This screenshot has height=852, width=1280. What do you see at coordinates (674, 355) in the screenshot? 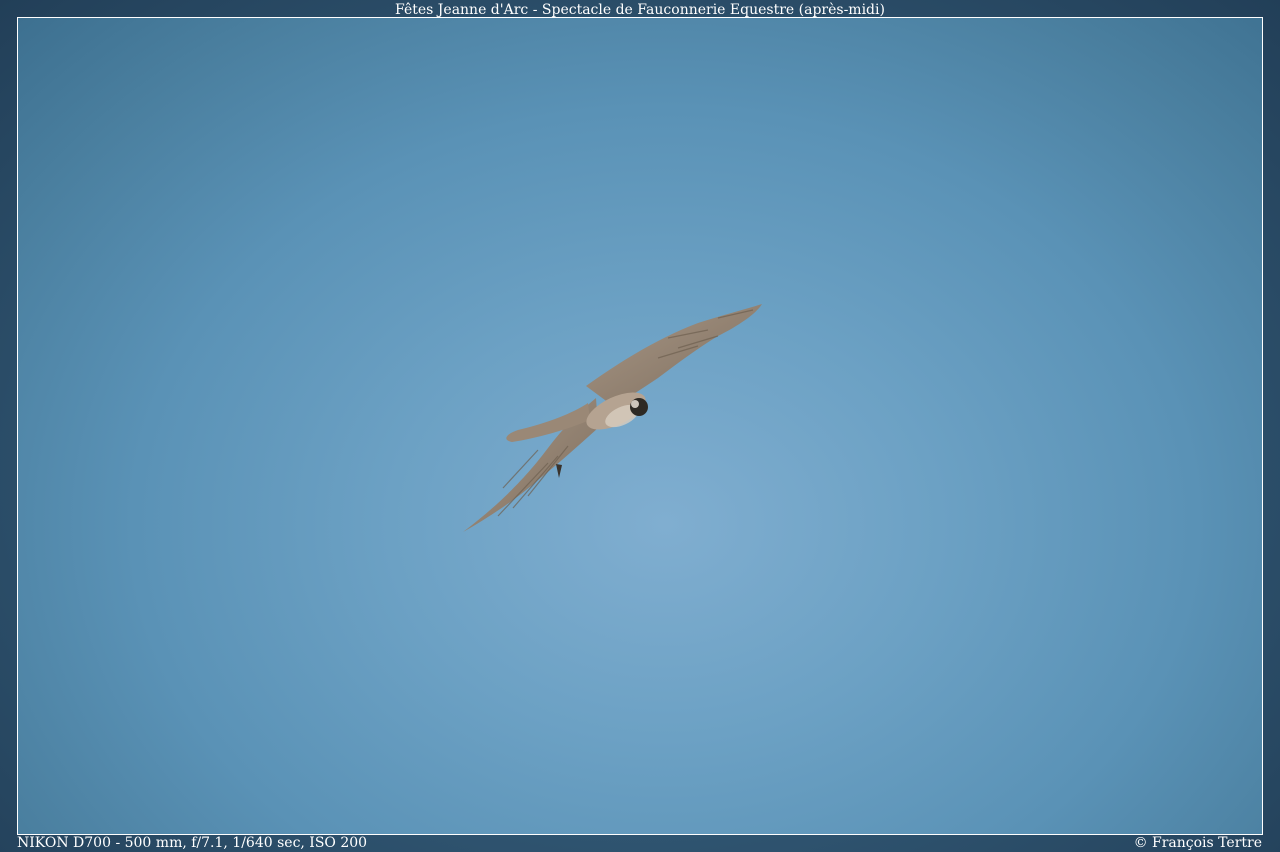
I see `falcon-right-wing` at bounding box center [674, 355].